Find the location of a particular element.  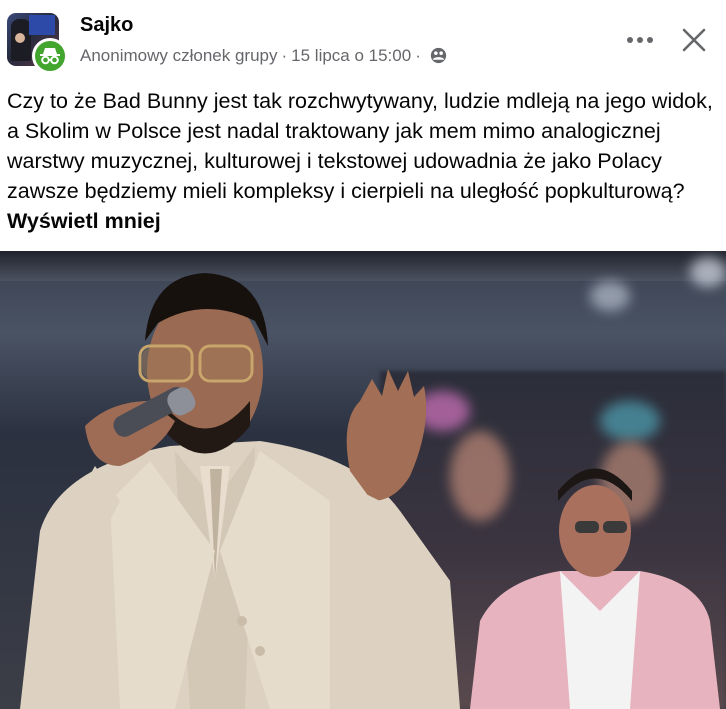

group-globe-icon is located at coordinates (438, 58).